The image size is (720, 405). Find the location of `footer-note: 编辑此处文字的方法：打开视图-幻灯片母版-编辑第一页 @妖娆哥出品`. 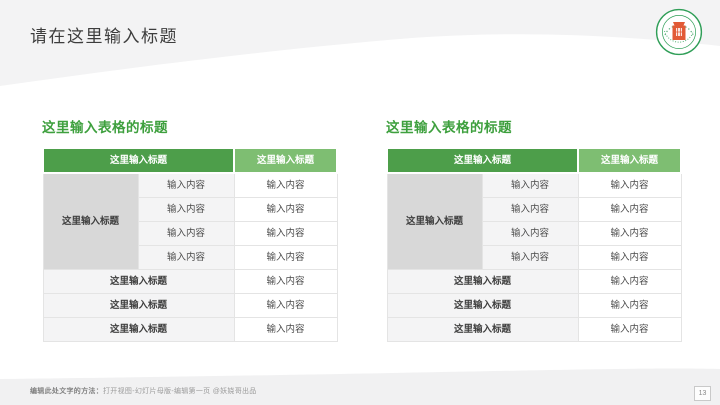

footer-note: 编辑此处文字的方法：打开视图-幻灯片母版-编辑第一页 @妖娆哥出品 is located at coordinates (143, 391).